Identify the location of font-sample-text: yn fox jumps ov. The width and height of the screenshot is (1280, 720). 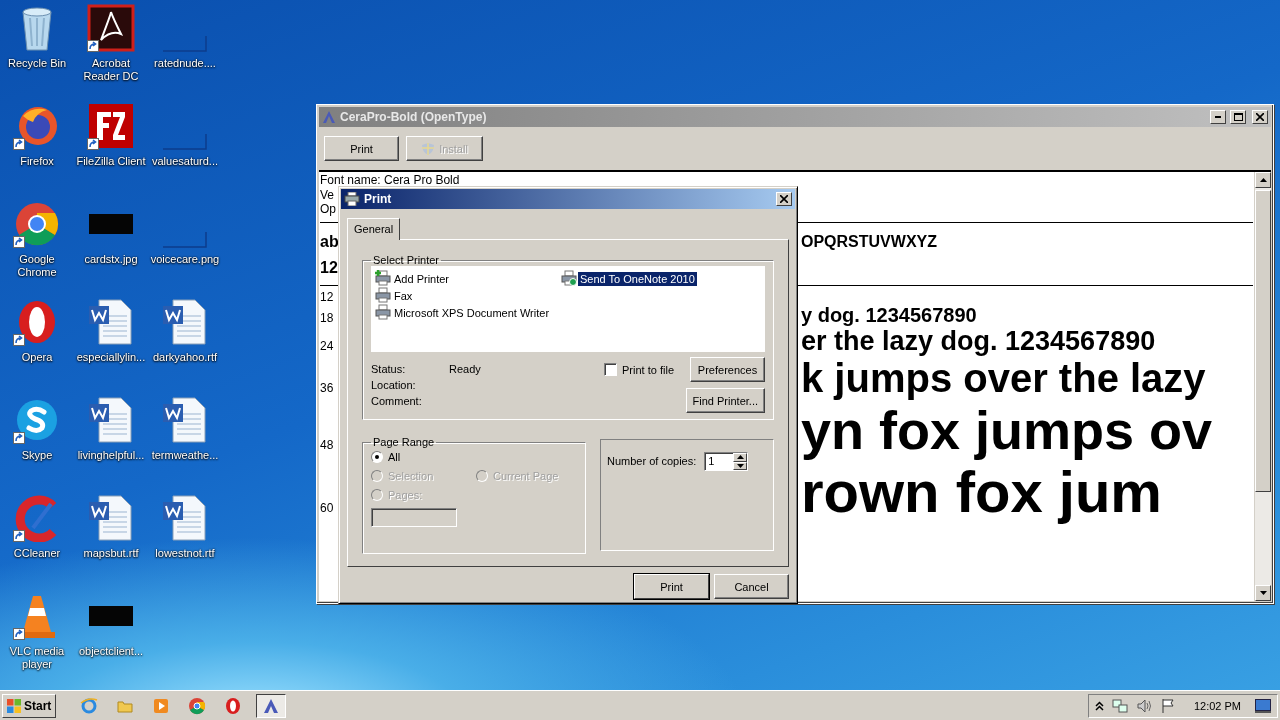
(1007, 430).